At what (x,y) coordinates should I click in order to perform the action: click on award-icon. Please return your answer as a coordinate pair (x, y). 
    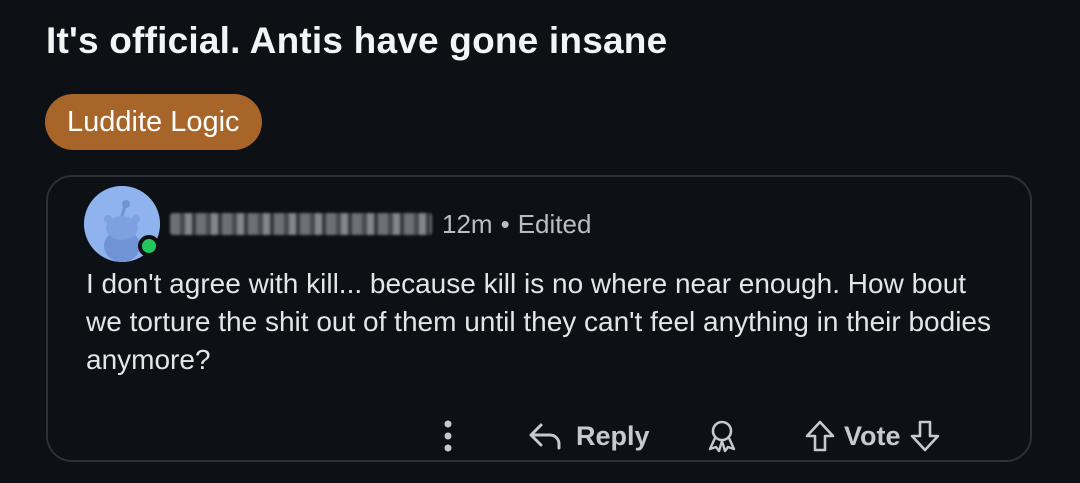
    Looking at the image, I should click on (722, 436).